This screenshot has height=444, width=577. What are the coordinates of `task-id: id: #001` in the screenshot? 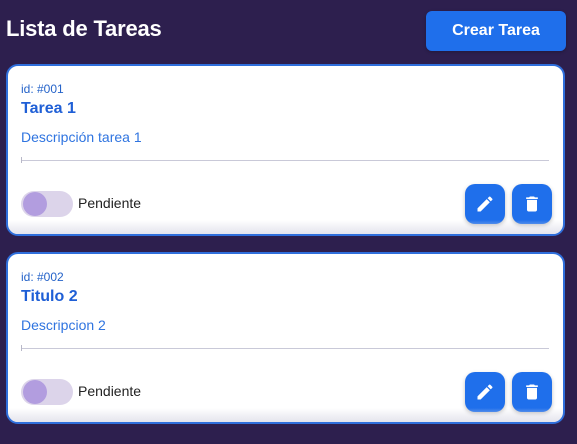 It's located at (42, 89).